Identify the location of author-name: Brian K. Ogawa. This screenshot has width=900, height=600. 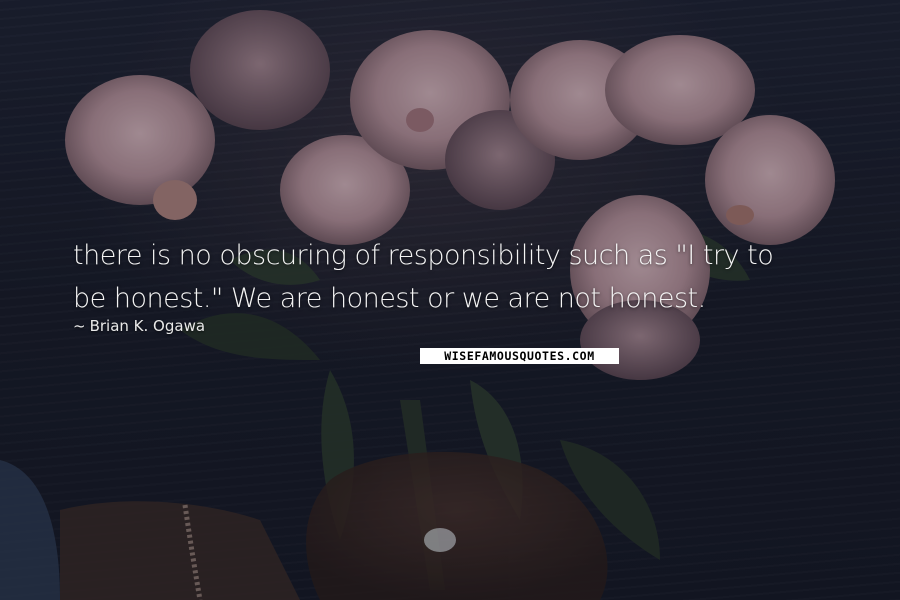
(147, 326).